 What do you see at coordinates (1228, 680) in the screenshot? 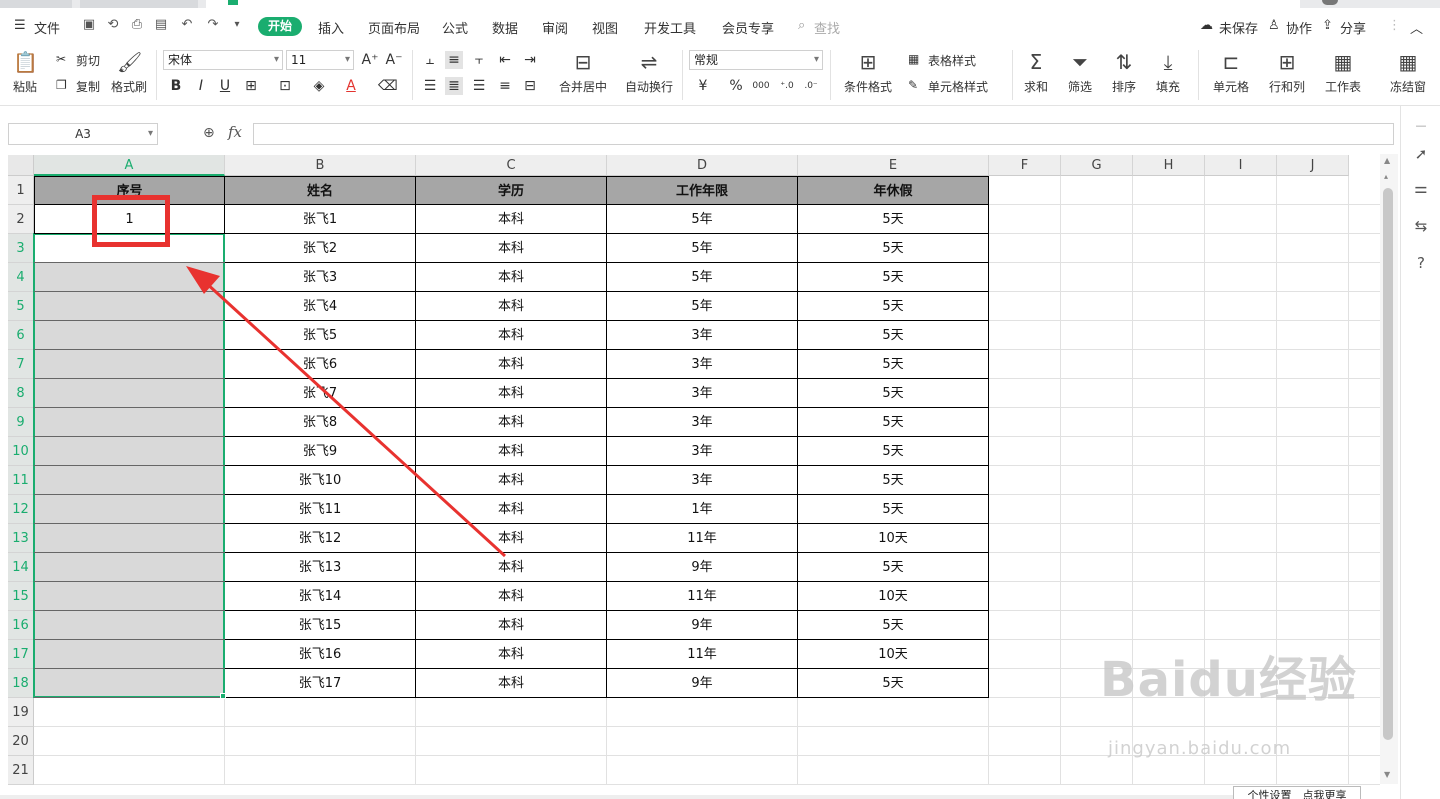
I see `watermark-logo: Baidu经验` at bounding box center [1228, 680].